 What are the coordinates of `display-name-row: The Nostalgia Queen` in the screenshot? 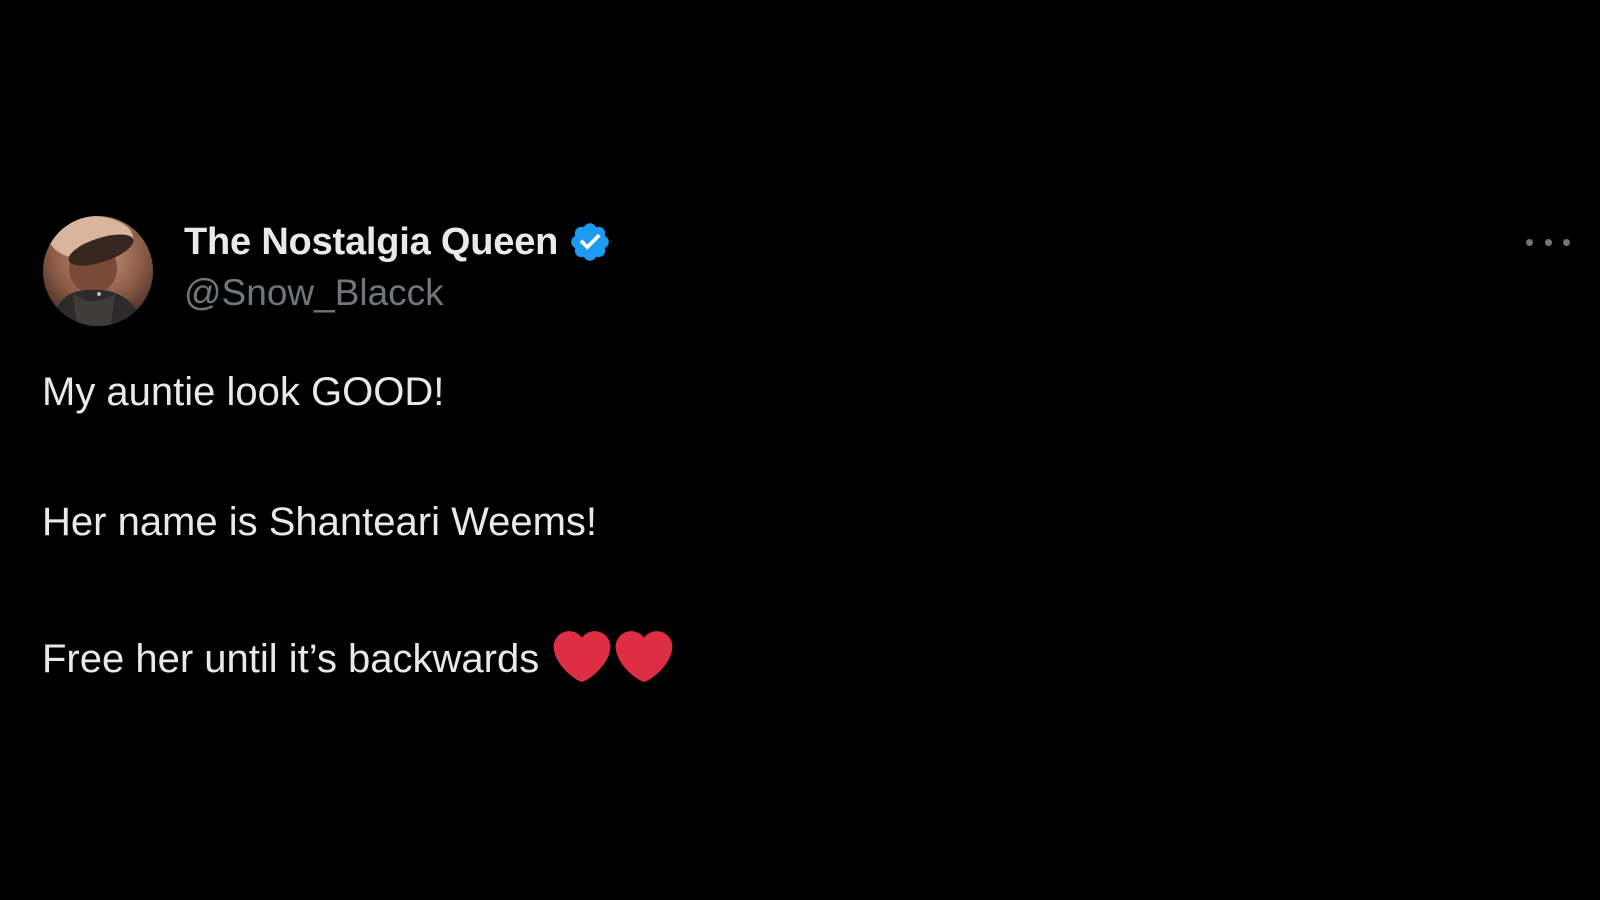 It's located at (398, 242).